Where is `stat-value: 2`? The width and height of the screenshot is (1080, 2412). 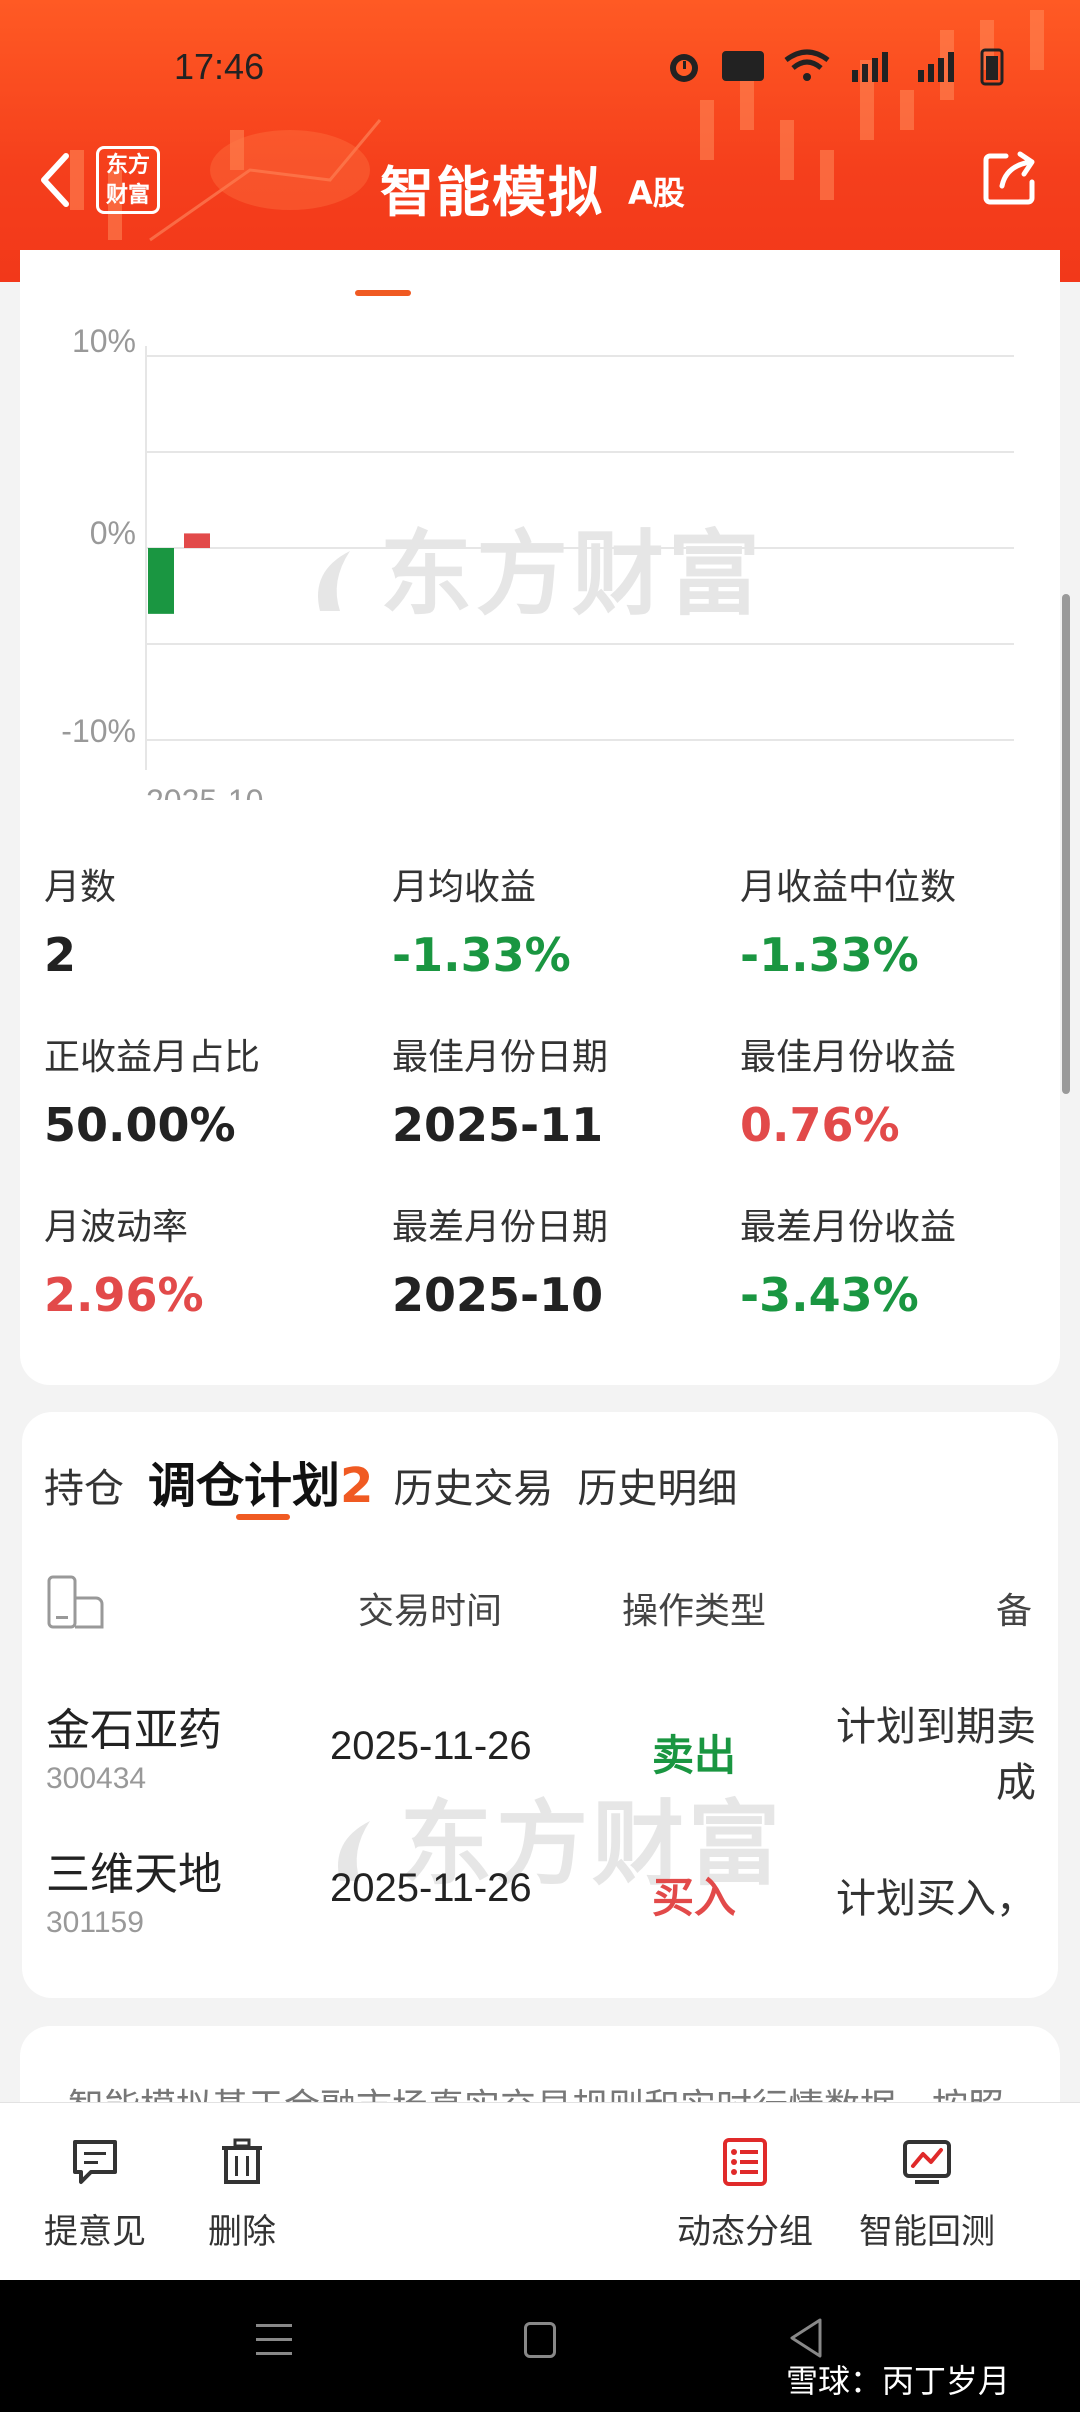 stat-value: 2 is located at coordinates (60, 955).